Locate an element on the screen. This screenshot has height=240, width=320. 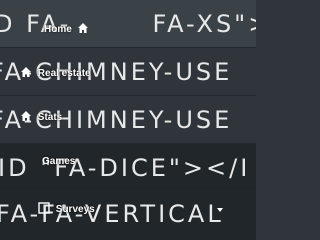
sidebar-item-surveys-label-wrap: Surveys is located at coordinates (66, 209).